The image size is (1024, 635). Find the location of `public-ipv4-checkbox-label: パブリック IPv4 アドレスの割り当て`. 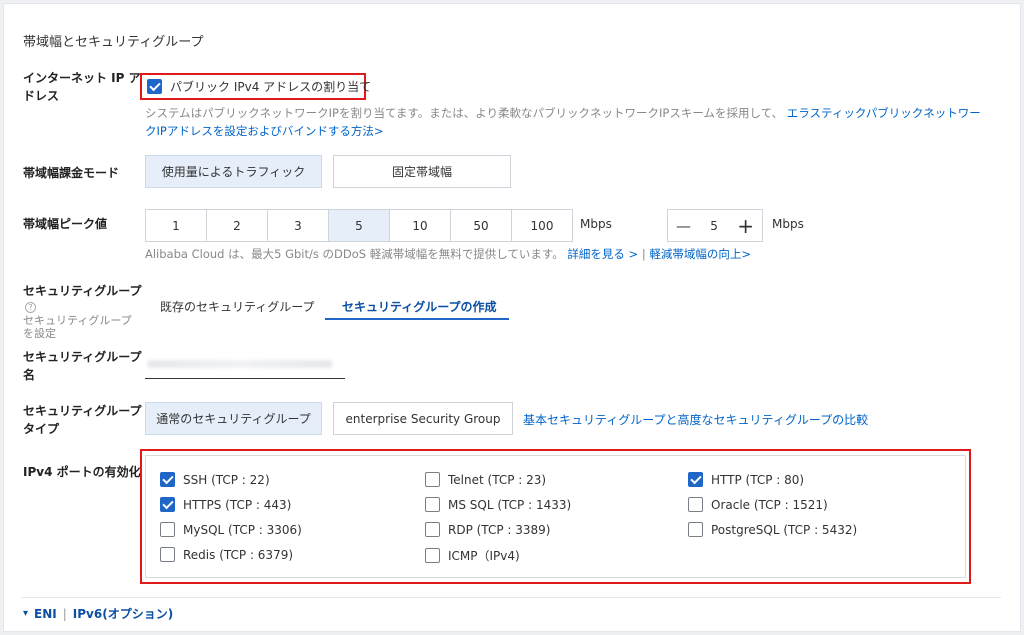

public-ipv4-checkbox-label: パブリック IPv4 アドレスの割り当て is located at coordinates (271, 87).